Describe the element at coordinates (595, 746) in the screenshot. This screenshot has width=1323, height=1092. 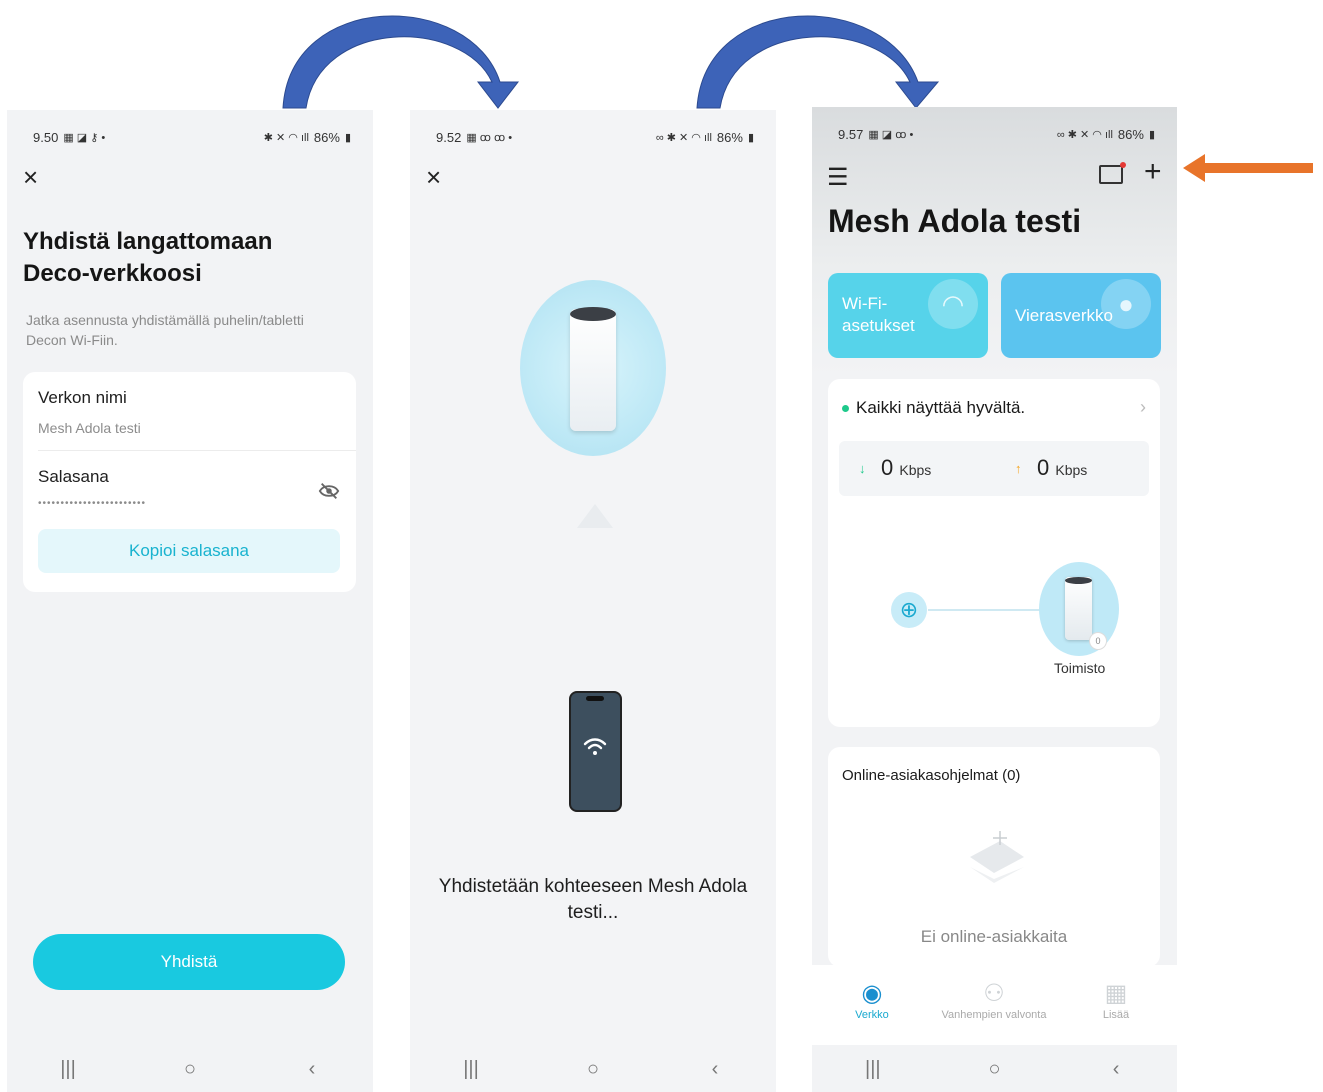
I see `wifi-icon` at that location.